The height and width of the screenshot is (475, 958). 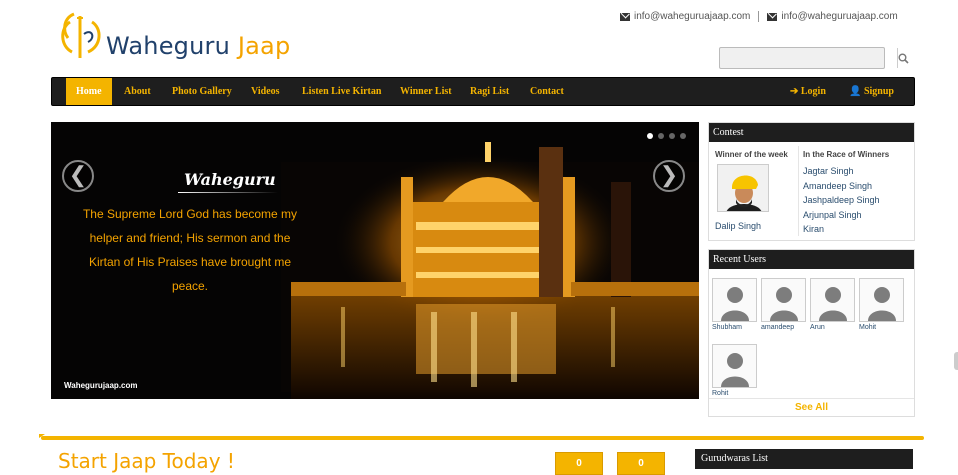 I want to click on contact-email-1: info@waheguruajaap.com, so click(x=690, y=16).